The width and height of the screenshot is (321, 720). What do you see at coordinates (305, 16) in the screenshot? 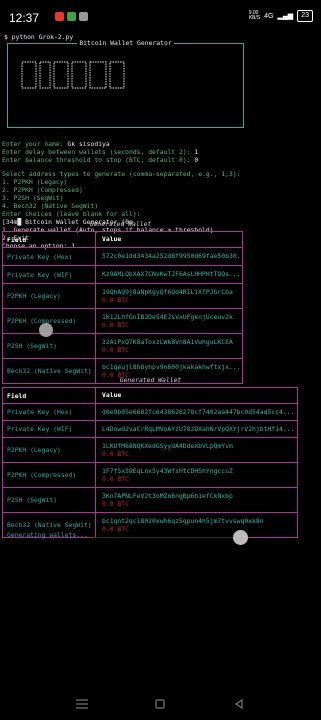
I see `battery-icon: 23` at bounding box center [305, 16].